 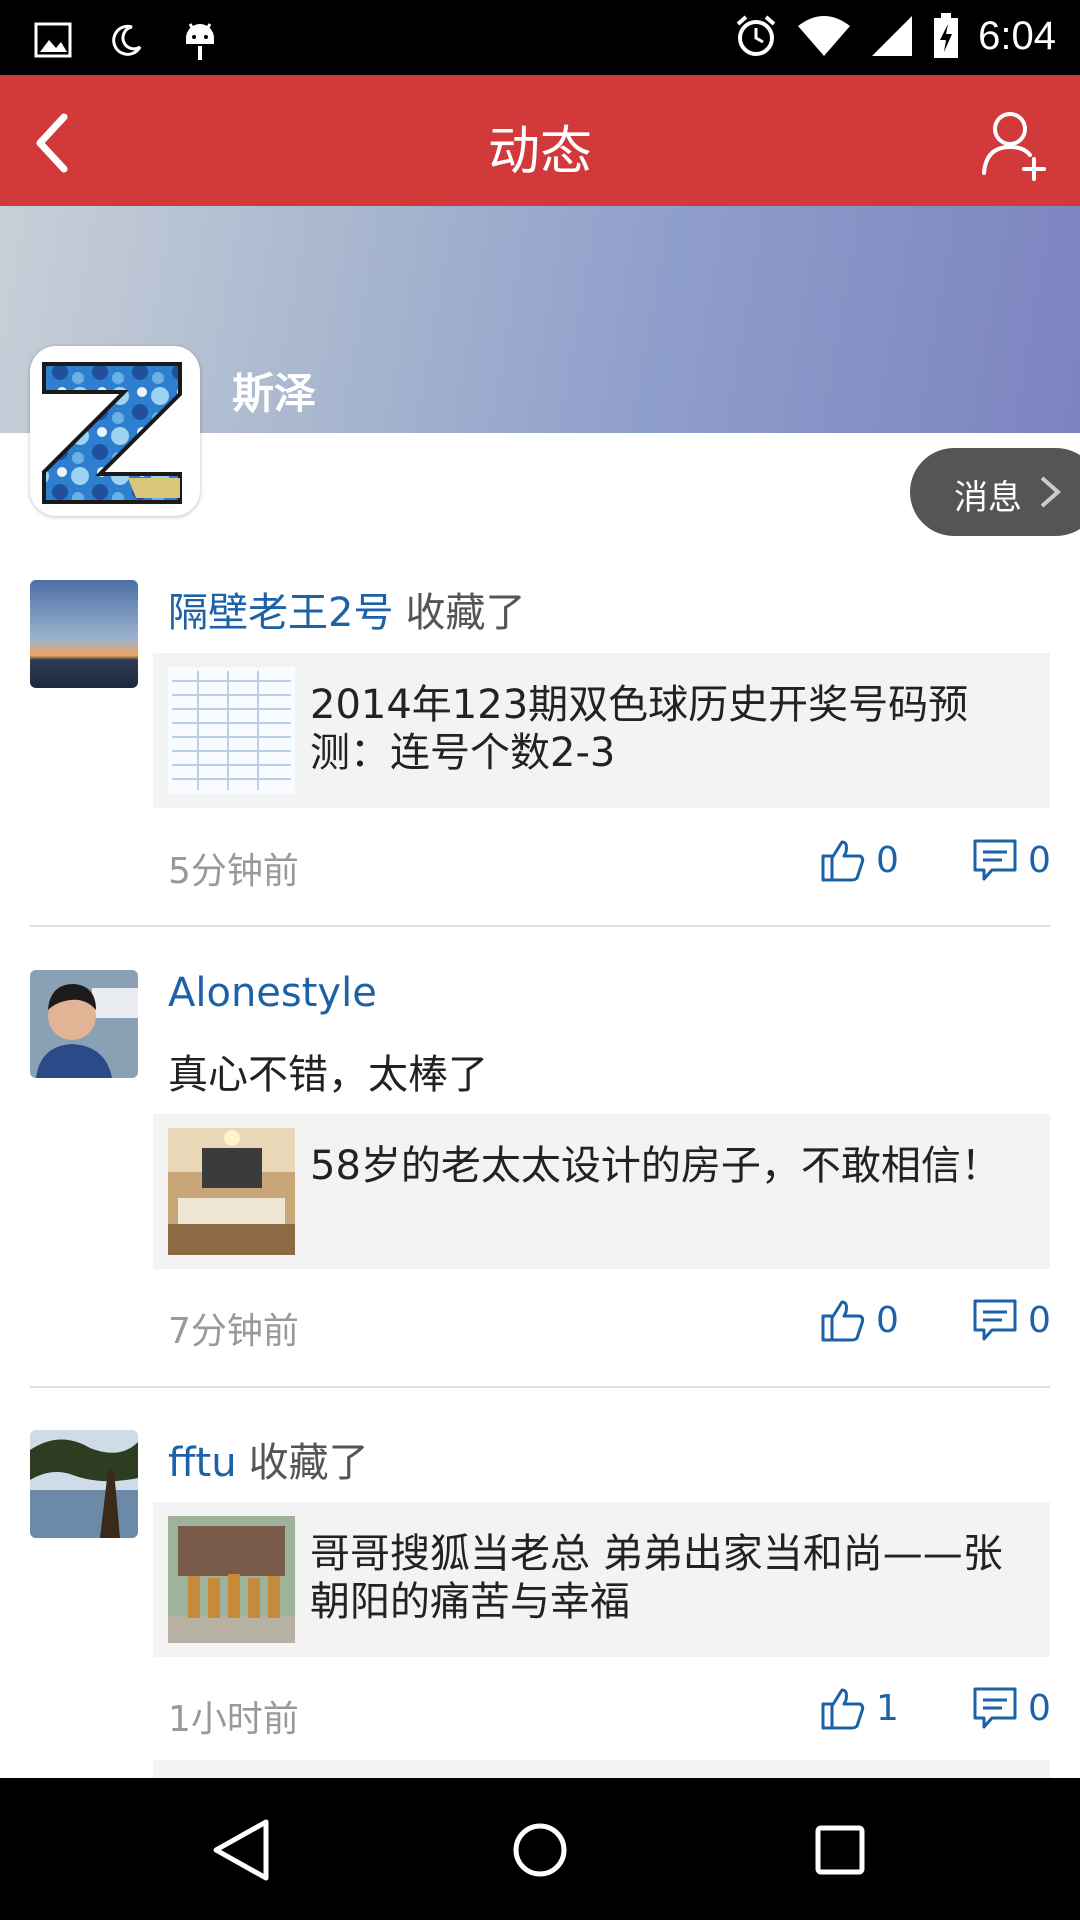 I want to click on activity-line: 隔壁老王2号 收藏了, so click(x=346, y=609).